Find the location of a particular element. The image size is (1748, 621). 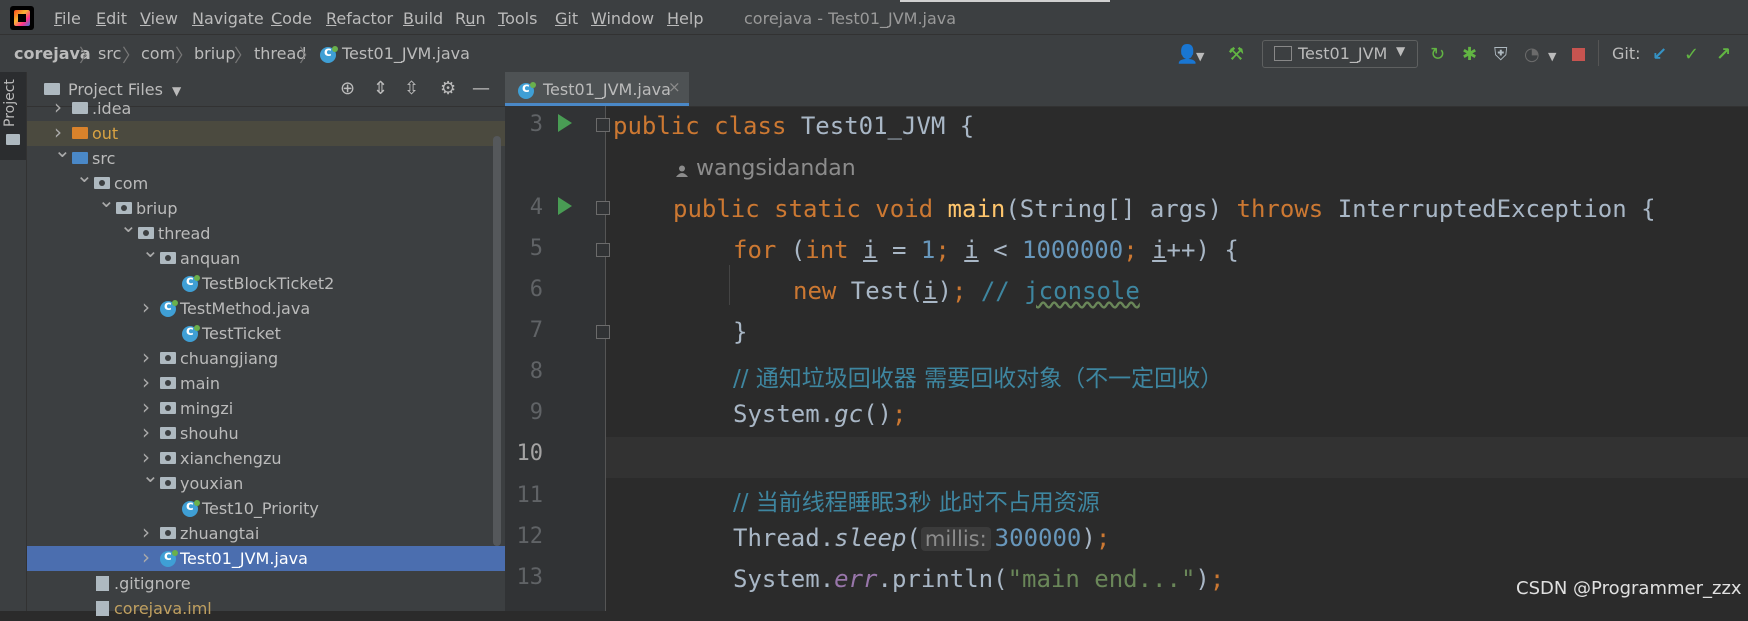

profiler-icon: ◔ is located at coordinates (1532, 54).